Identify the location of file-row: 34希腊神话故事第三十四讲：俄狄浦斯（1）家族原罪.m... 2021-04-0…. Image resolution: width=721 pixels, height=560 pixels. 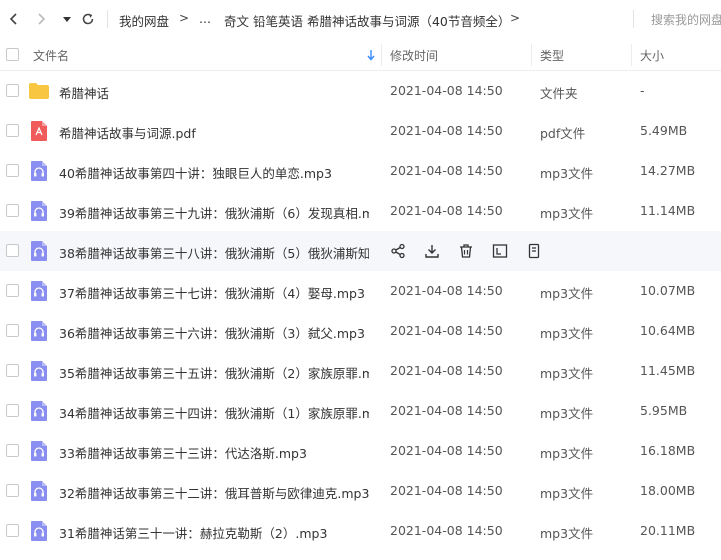
(360, 411).